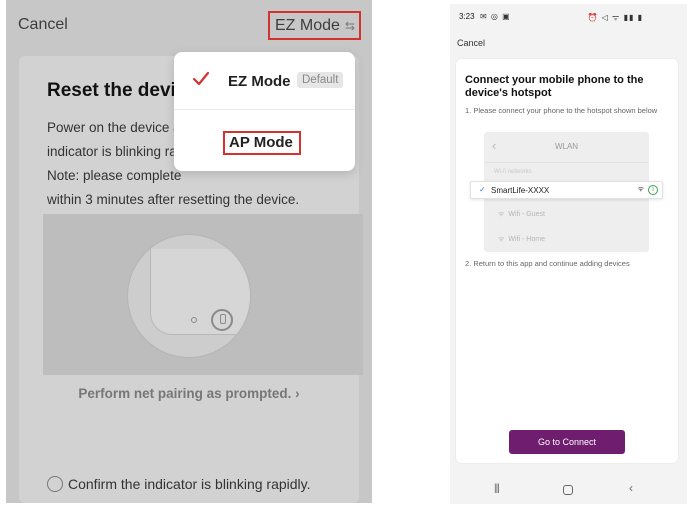 The width and height of the screenshot is (691, 511). What do you see at coordinates (566, 190) in the screenshot?
I see `hotspot-network-item: ✓ SmartLife-XXXX ᯤ i` at bounding box center [566, 190].